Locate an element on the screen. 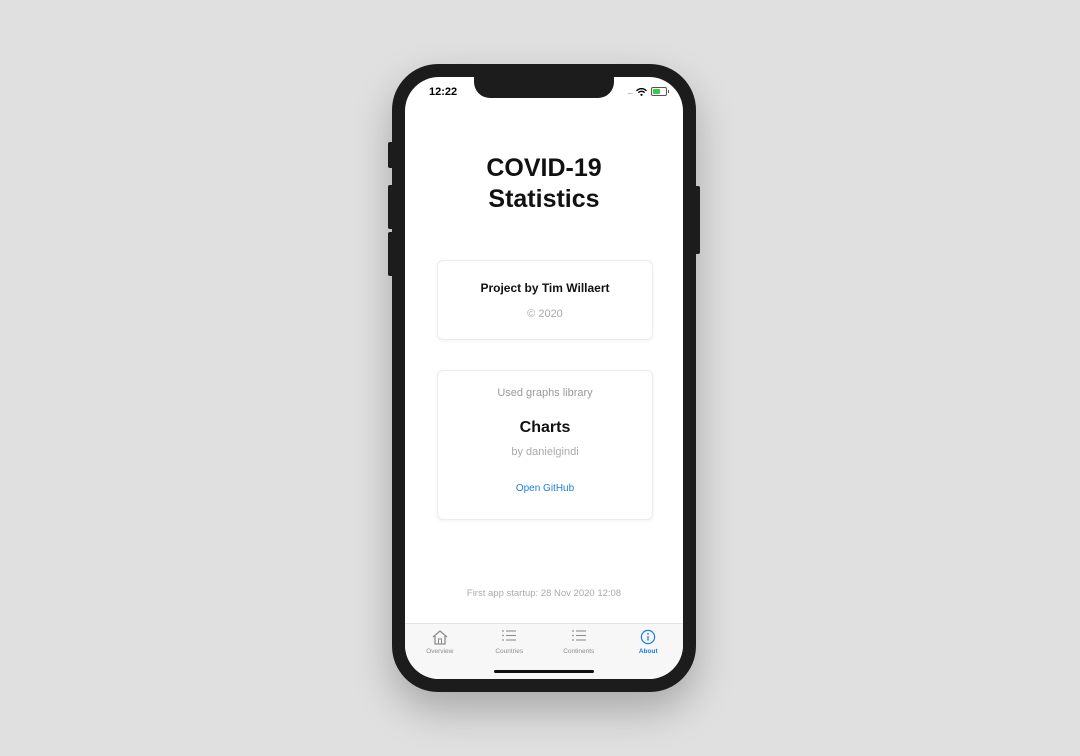  home-indicator is located at coordinates (544, 671).